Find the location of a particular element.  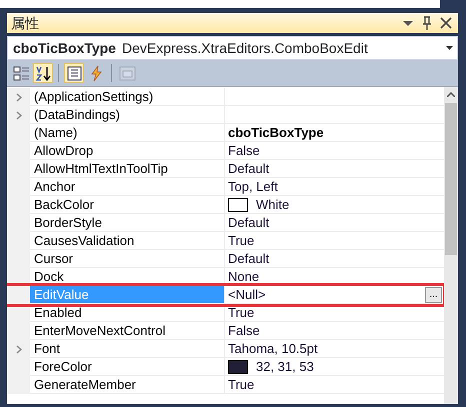

property-name: Font is located at coordinates (127, 349).